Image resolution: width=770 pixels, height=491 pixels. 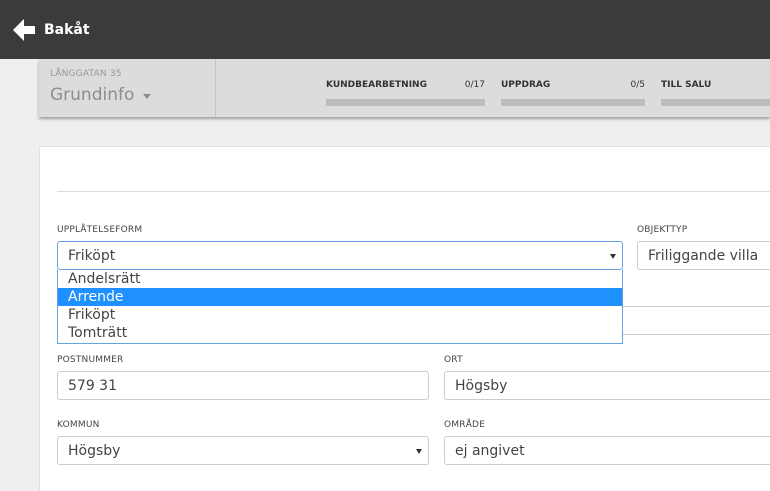 I want to click on section-selector: LÅNGGATAN 35 Grundinfo, so click(x=127, y=88).